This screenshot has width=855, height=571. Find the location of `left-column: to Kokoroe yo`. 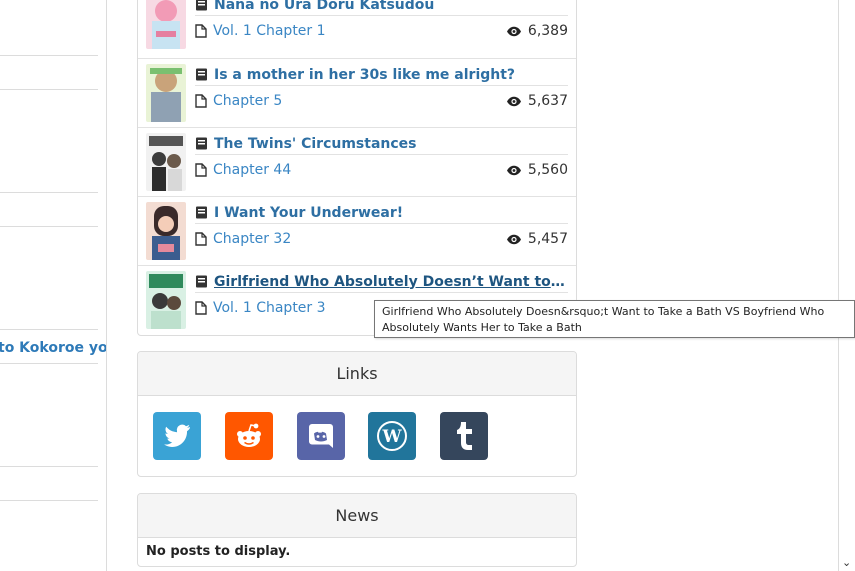

left-column: to Kokoroe yo is located at coordinates (53, 285).